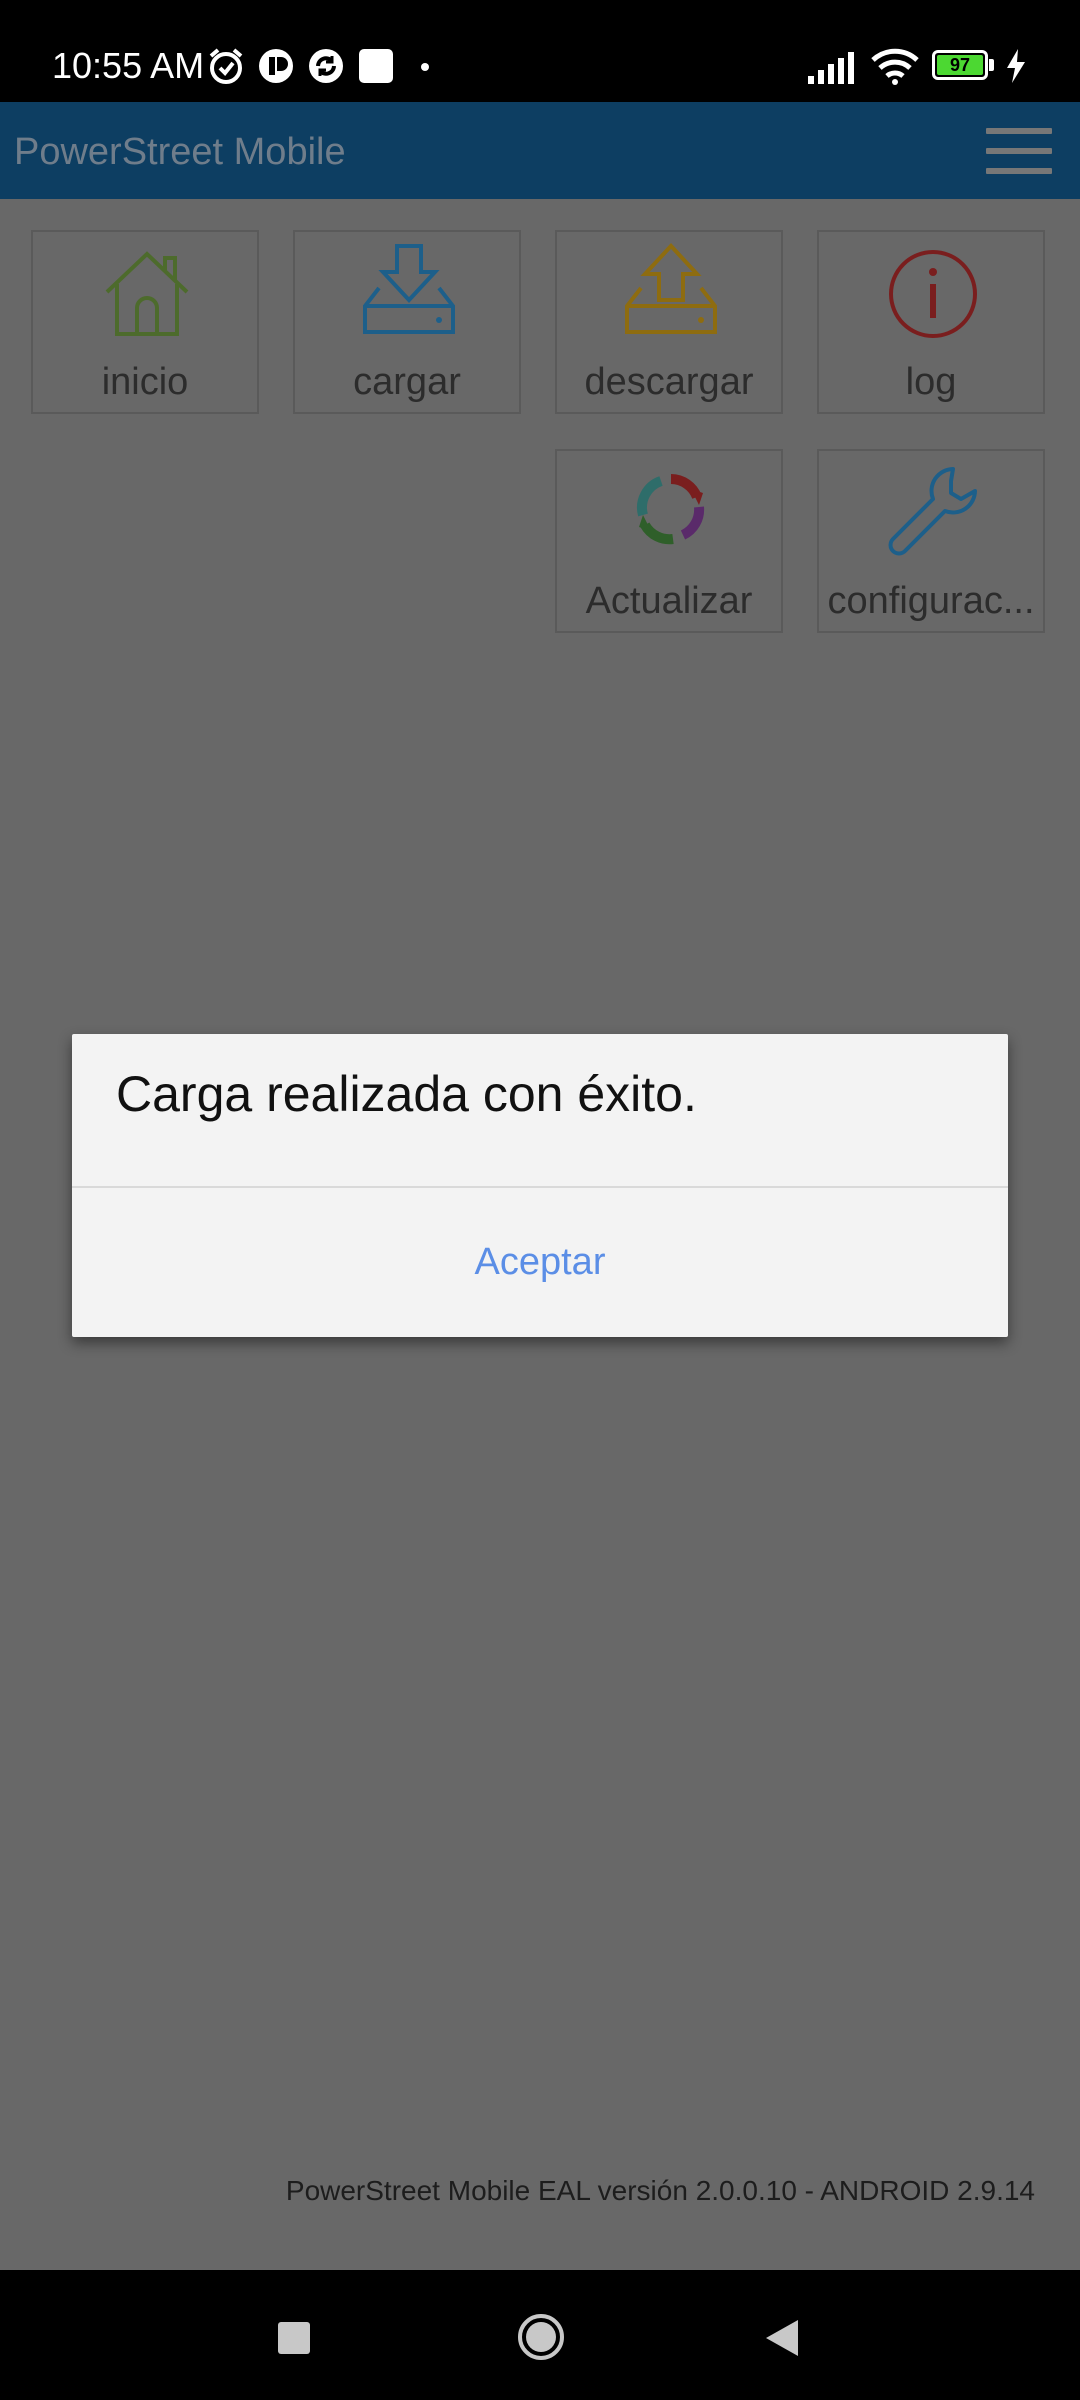 The image size is (1080, 2400). Describe the element at coordinates (895, 66) in the screenshot. I see `wifi-icon` at that location.